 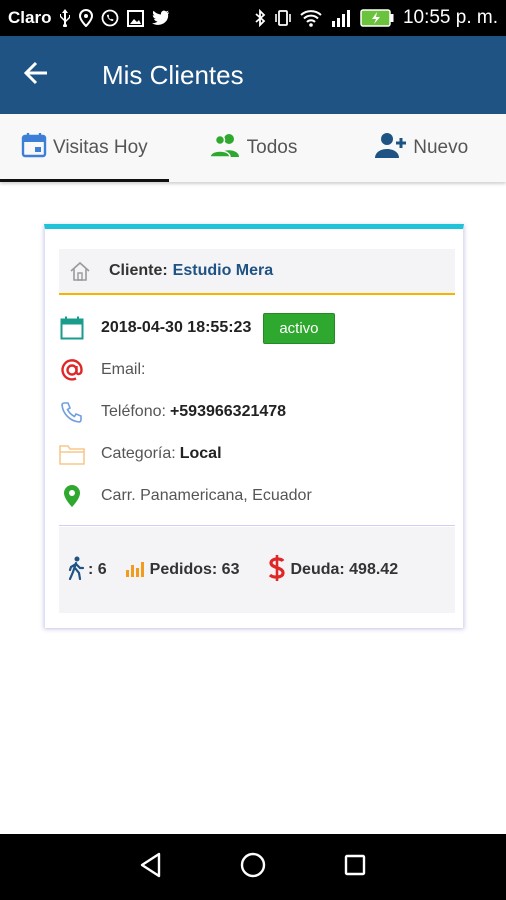 I want to click on arrow-left-icon, so click(x=36, y=75).